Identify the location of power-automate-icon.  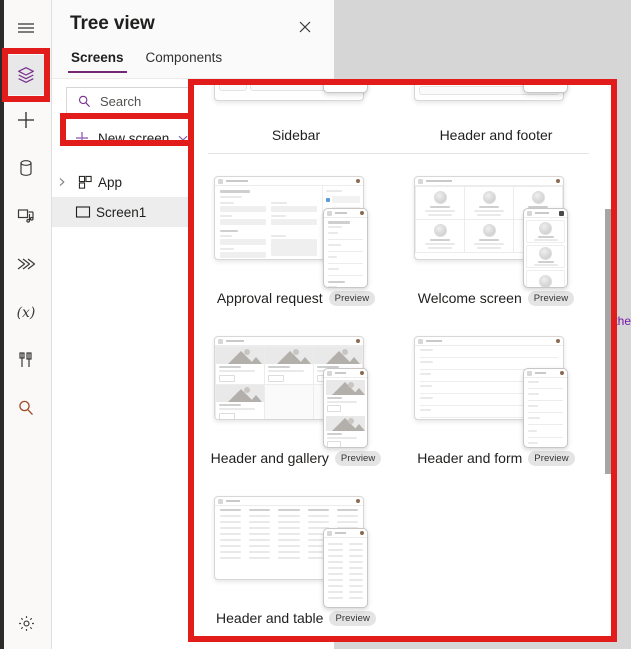
(26, 264).